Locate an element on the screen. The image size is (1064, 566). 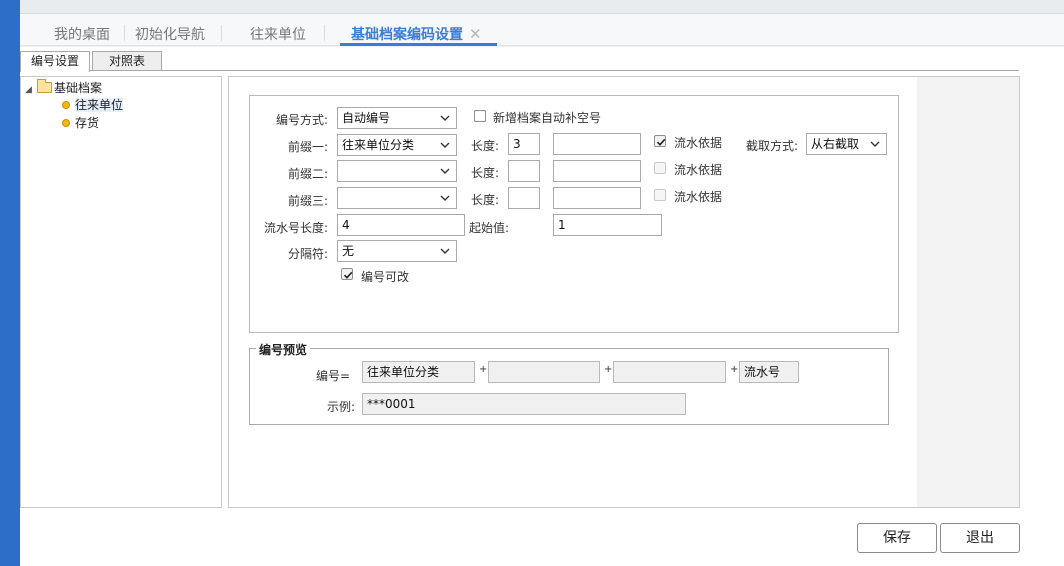
serial-length-input: 4 is located at coordinates (401, 225).